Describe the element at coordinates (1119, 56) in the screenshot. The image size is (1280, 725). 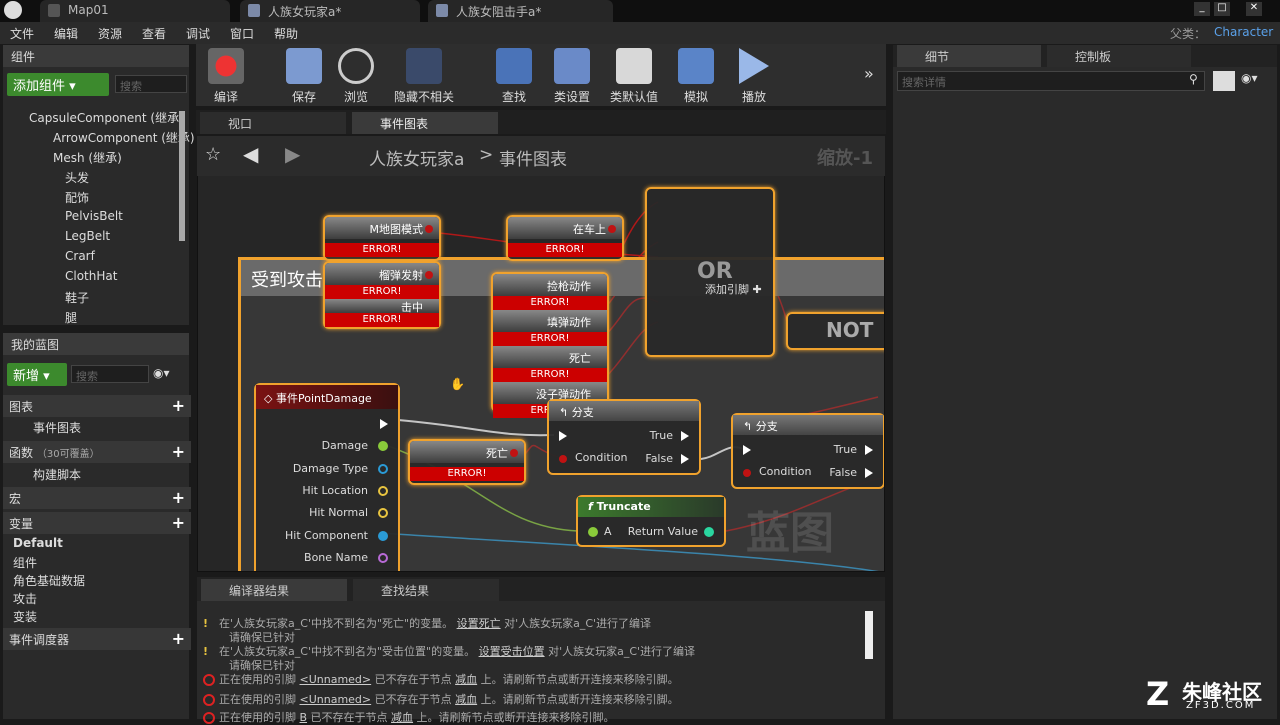
I see `tab-control-panel: 控制板` at that location.